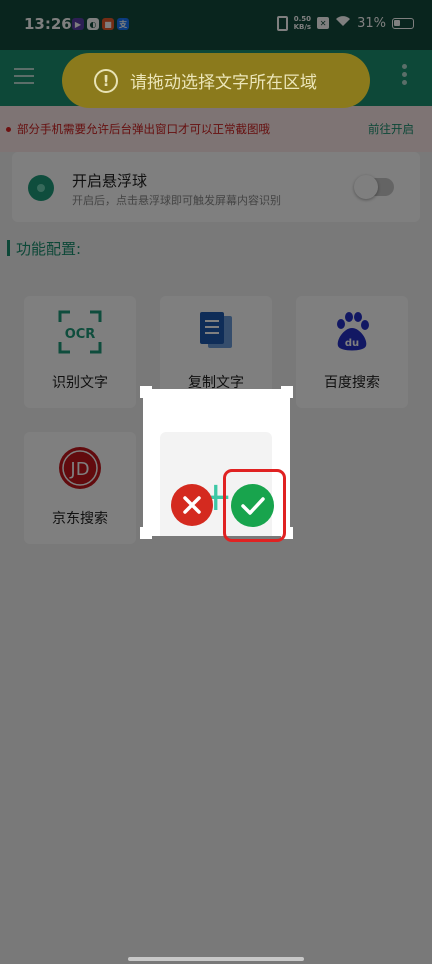 The width and height of the screenshot is (432, 964). I want to click on drag-hint-pill: ! 请拖动选择文字所在区域, so click(216, 80).